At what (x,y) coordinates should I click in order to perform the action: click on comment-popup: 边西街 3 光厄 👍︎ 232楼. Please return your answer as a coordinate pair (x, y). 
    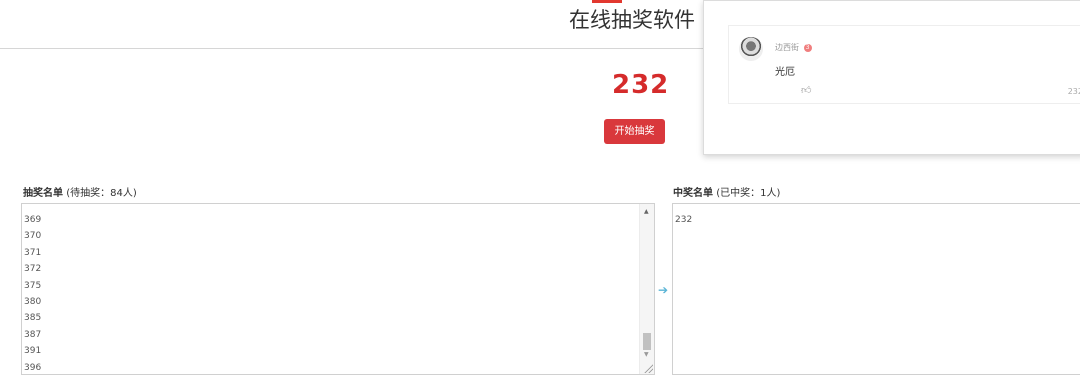
    Looking at the image, I should click on (891, 77).